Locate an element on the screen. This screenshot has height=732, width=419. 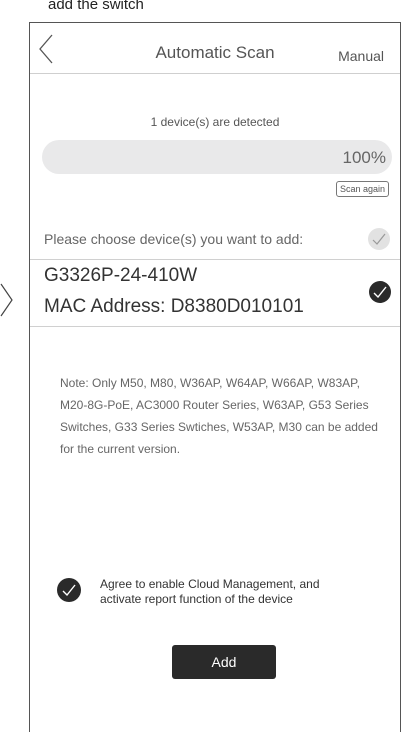
agree-checkbox is located at coordinates (69, 590).